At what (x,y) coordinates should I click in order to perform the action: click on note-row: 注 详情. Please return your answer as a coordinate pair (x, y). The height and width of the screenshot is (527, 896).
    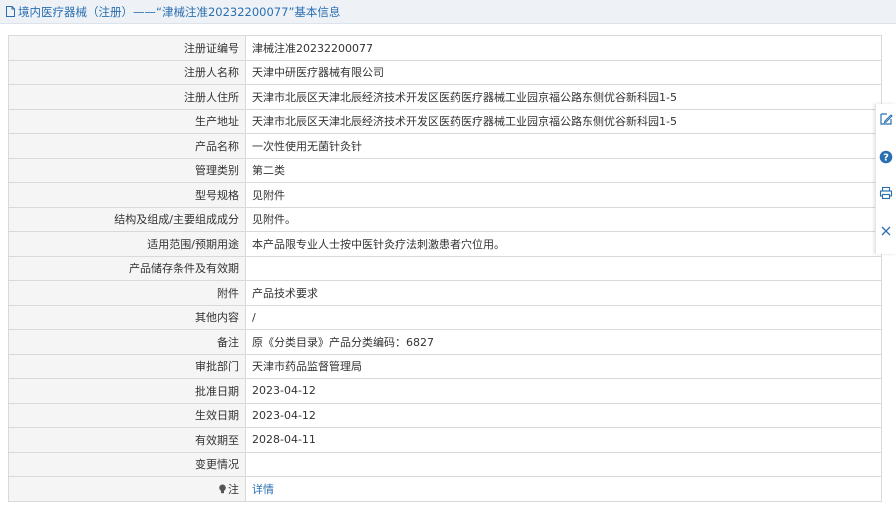
    Looking at the image, I should click on (445, 489).